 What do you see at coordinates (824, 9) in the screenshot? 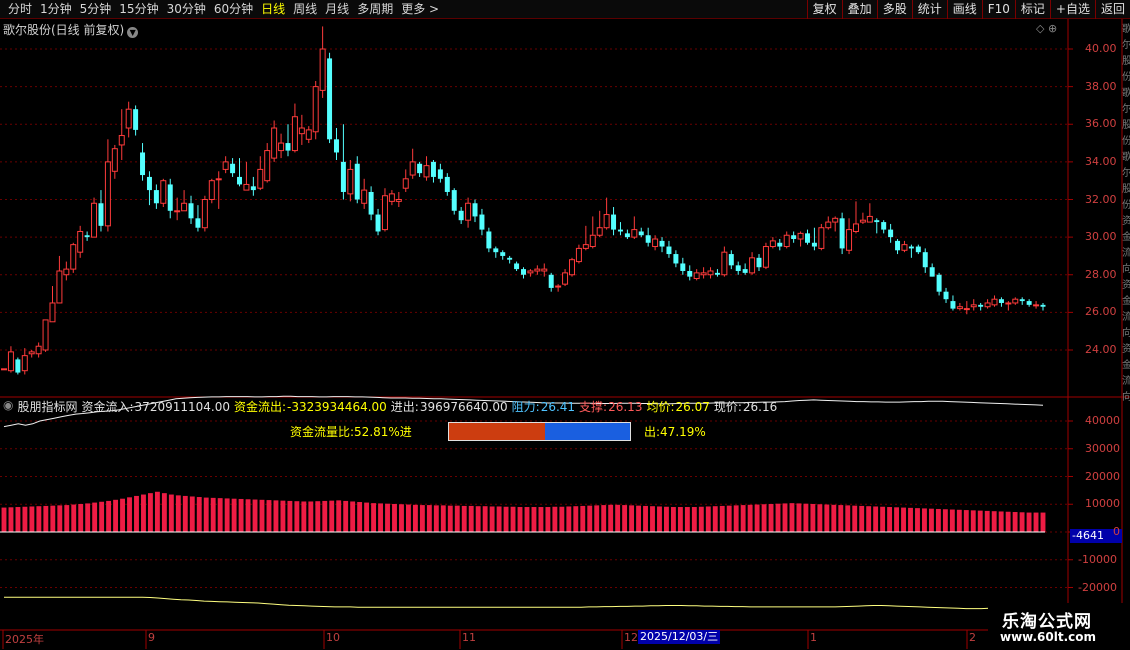
I see `tool-button-0: 复权` at bounding box center [824, 9].